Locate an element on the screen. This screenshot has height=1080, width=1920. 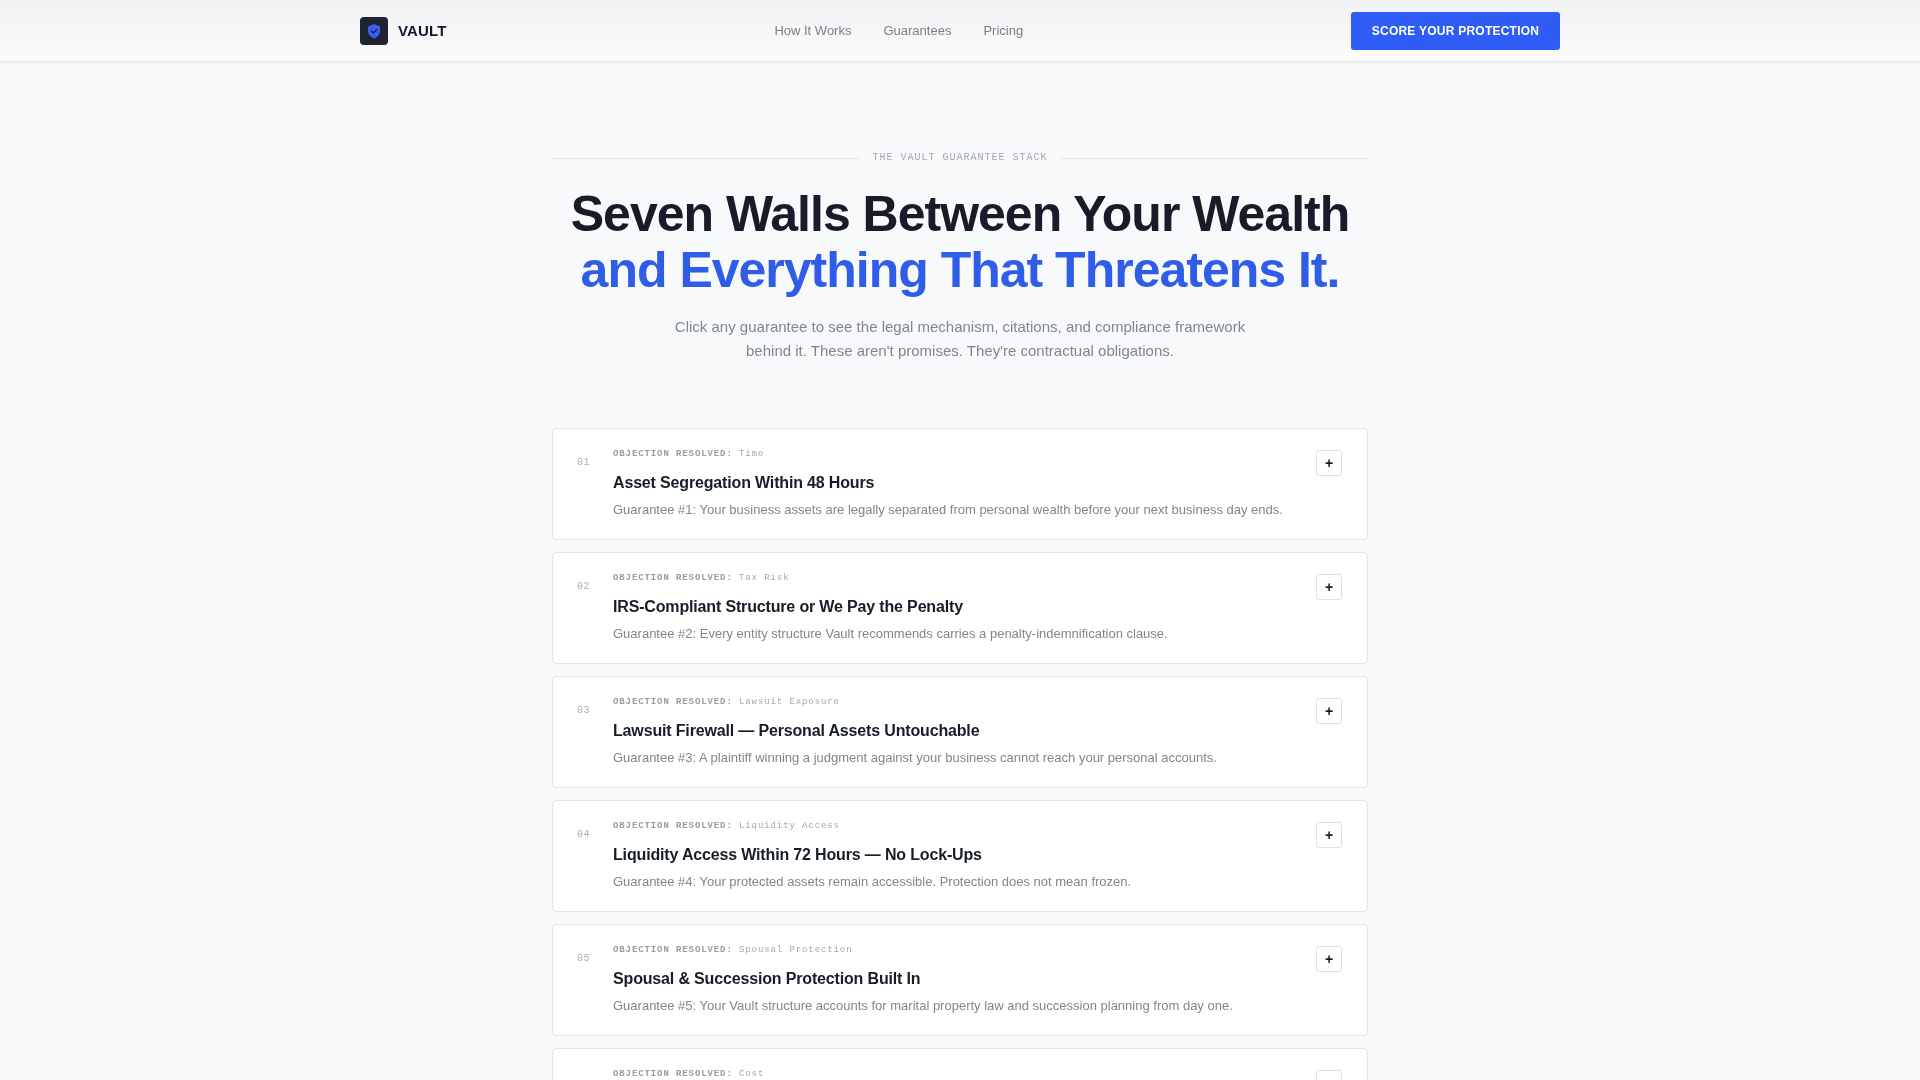
guarantee-card: 02 OBJECTION RESOLVED: Tax Risk IRS-Compliant Structure or We Pay the Penalty Guarantee #2: Every entity structure Vault recommends carries a penalty-indemnification clause. + is located at coordinates (960, 608).